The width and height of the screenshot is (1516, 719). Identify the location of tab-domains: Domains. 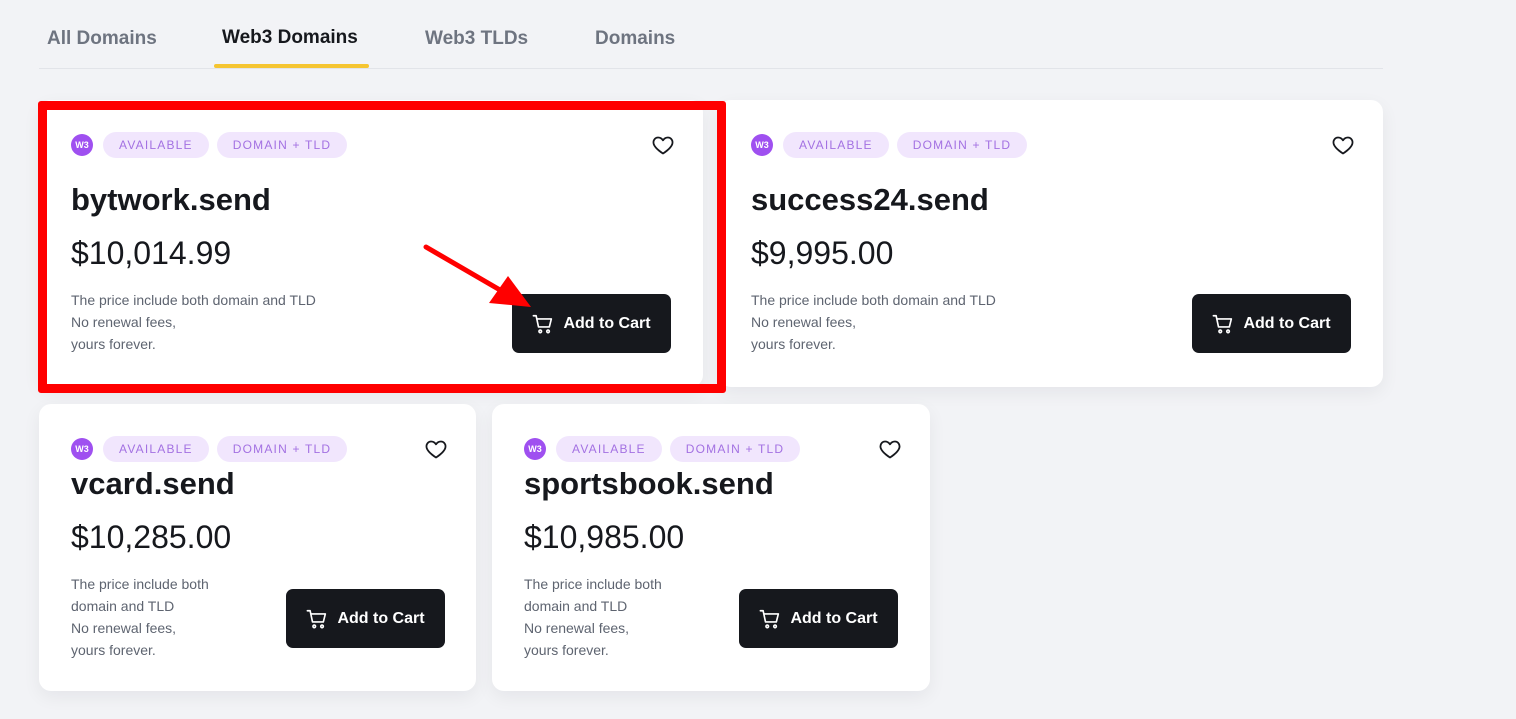
(635, 39).